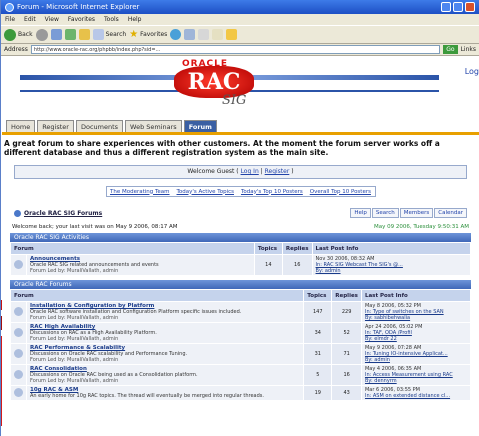  Describe the element at coordinates (17, 213) in the screenshot. I see `forum-home-icon` at that location.